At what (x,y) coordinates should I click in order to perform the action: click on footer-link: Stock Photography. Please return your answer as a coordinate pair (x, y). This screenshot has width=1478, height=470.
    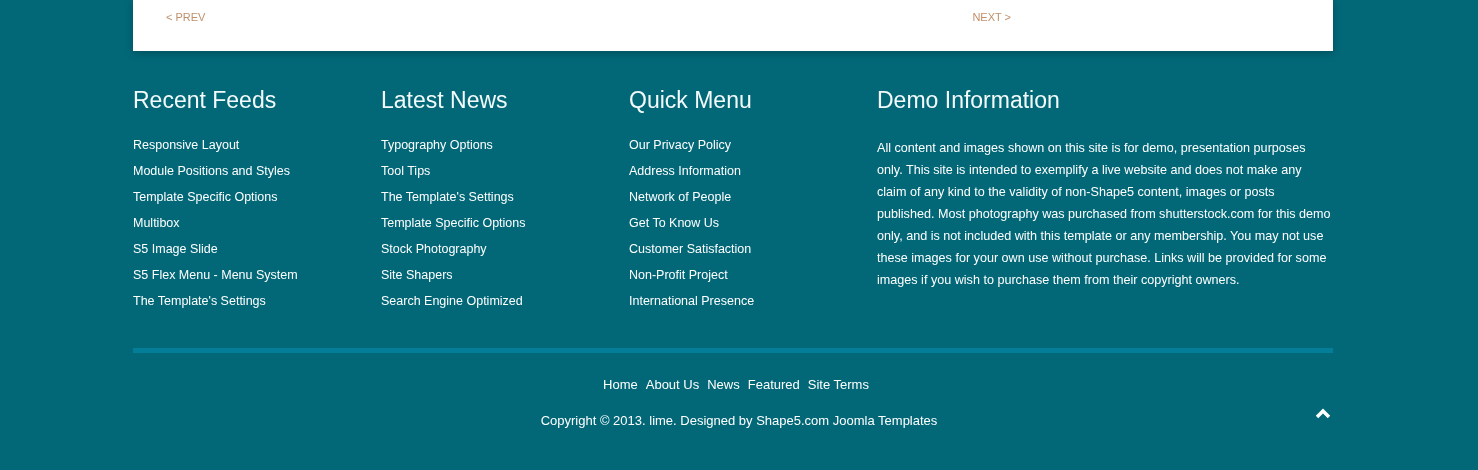
    Looking at the image, I should click on (434, 249).